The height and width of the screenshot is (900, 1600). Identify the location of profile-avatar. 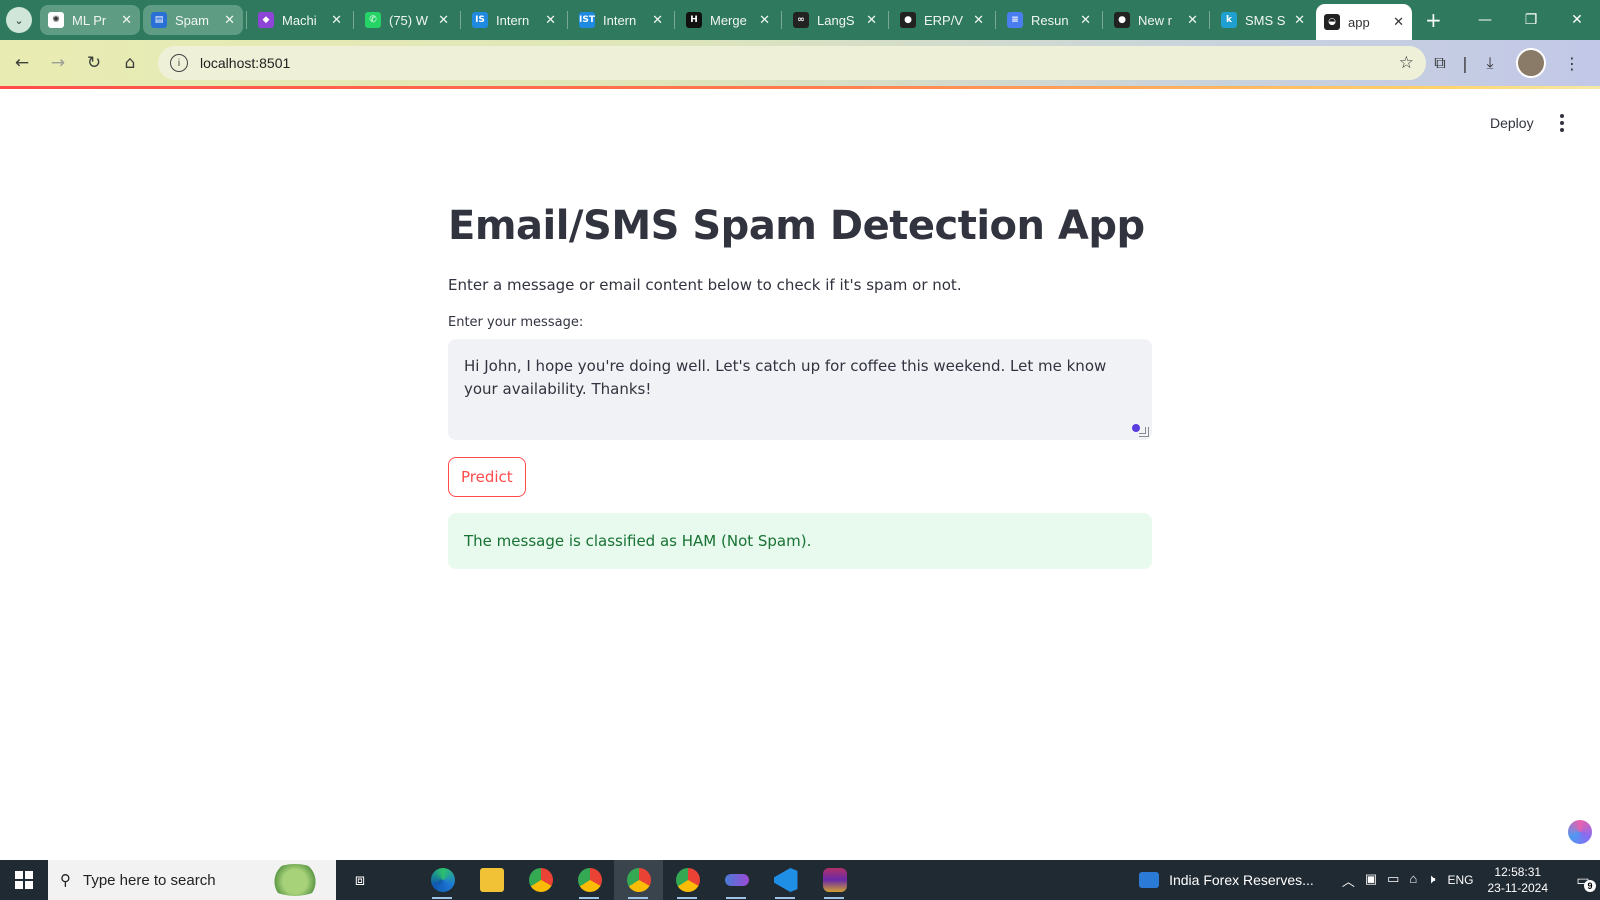
(1531, 63).